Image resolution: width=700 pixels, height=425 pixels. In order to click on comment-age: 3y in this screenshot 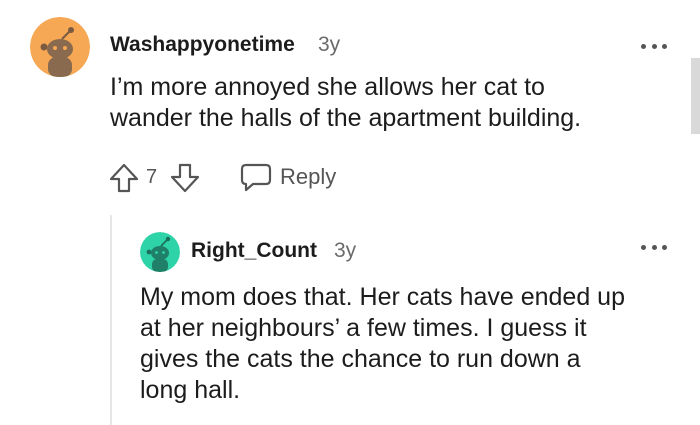, I will do `click(329, 44)`.